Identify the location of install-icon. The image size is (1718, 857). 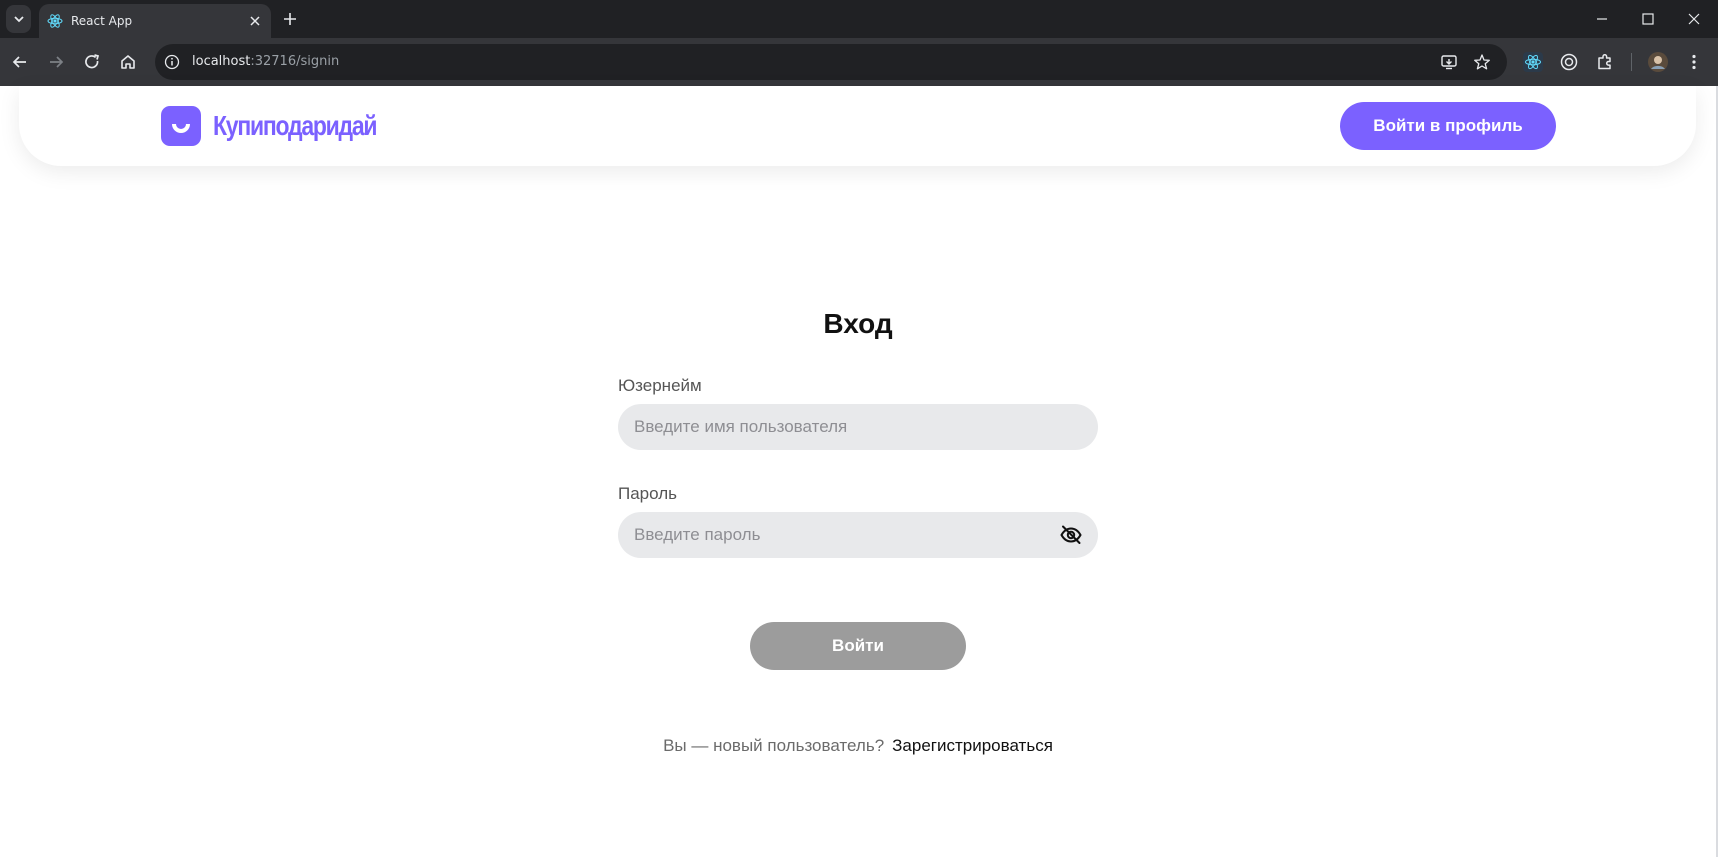
(1449, 62).